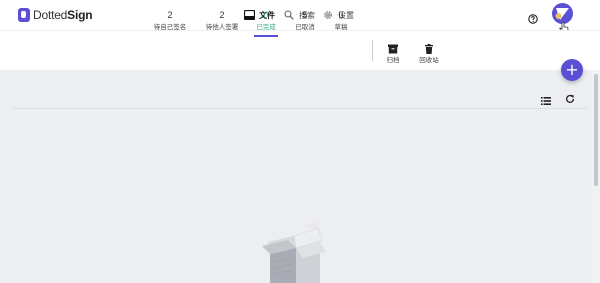 The width and height of the screenshot is (600, 283). What do you see at coordinates (170, 27) in the screenshot?
I see `tab-label: 待自己签名` at bounding box center [170, 27].